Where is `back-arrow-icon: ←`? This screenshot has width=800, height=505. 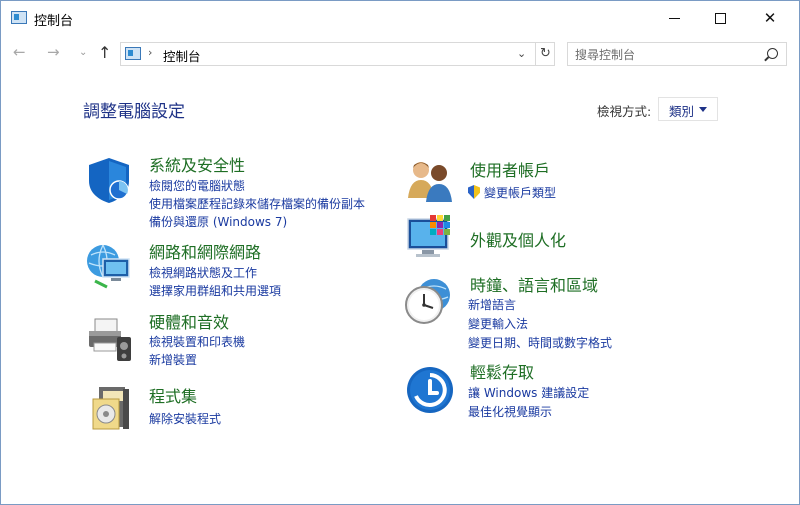 back-arrow-icon: ← is located at coordinates (19, 52).